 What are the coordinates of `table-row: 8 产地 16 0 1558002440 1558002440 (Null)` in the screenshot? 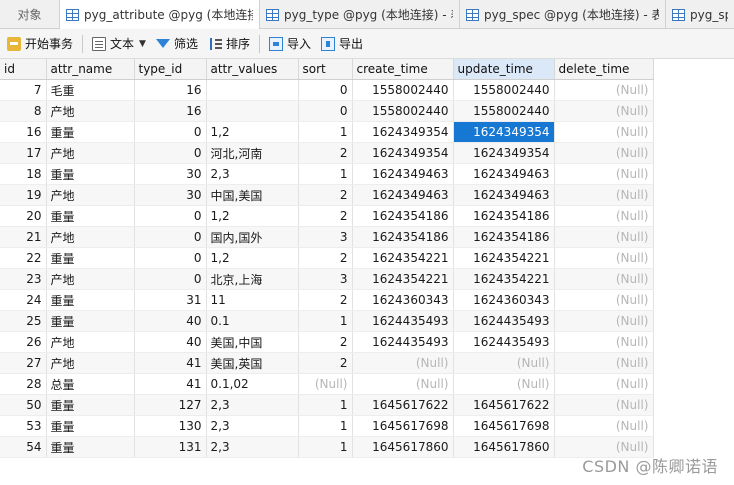 It's located at (327, 111).